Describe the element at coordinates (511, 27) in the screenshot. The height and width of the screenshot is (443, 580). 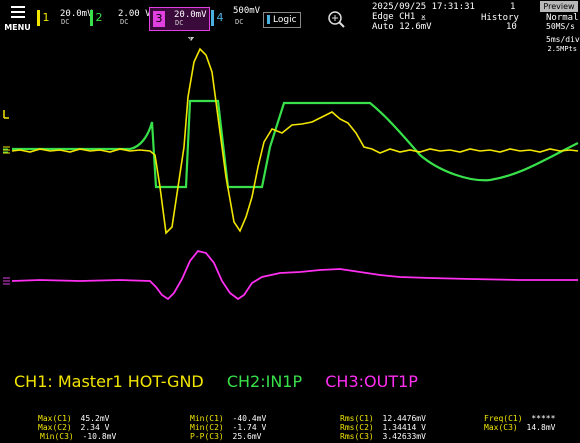
I see `history-value: 10` at that location.